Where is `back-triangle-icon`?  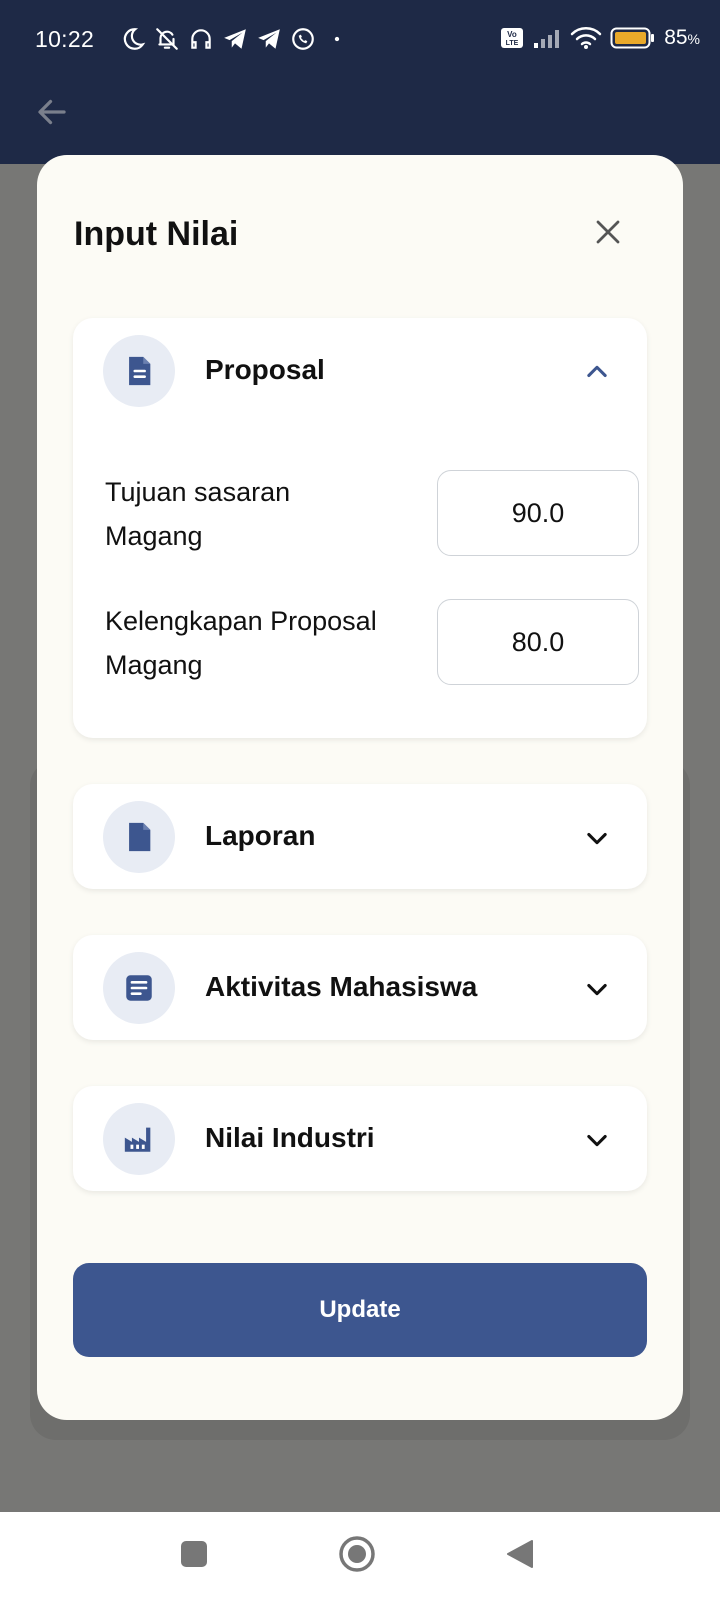 back-triangle-icon is located at coordinates (520, 1554).